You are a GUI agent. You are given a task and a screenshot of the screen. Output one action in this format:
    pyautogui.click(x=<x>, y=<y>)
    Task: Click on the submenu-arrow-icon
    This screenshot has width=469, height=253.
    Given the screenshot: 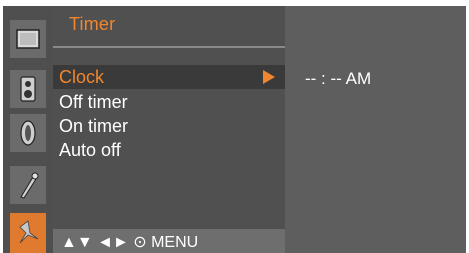 What is the action you would take?
    pyautogui.click(x=269, y=77)
    